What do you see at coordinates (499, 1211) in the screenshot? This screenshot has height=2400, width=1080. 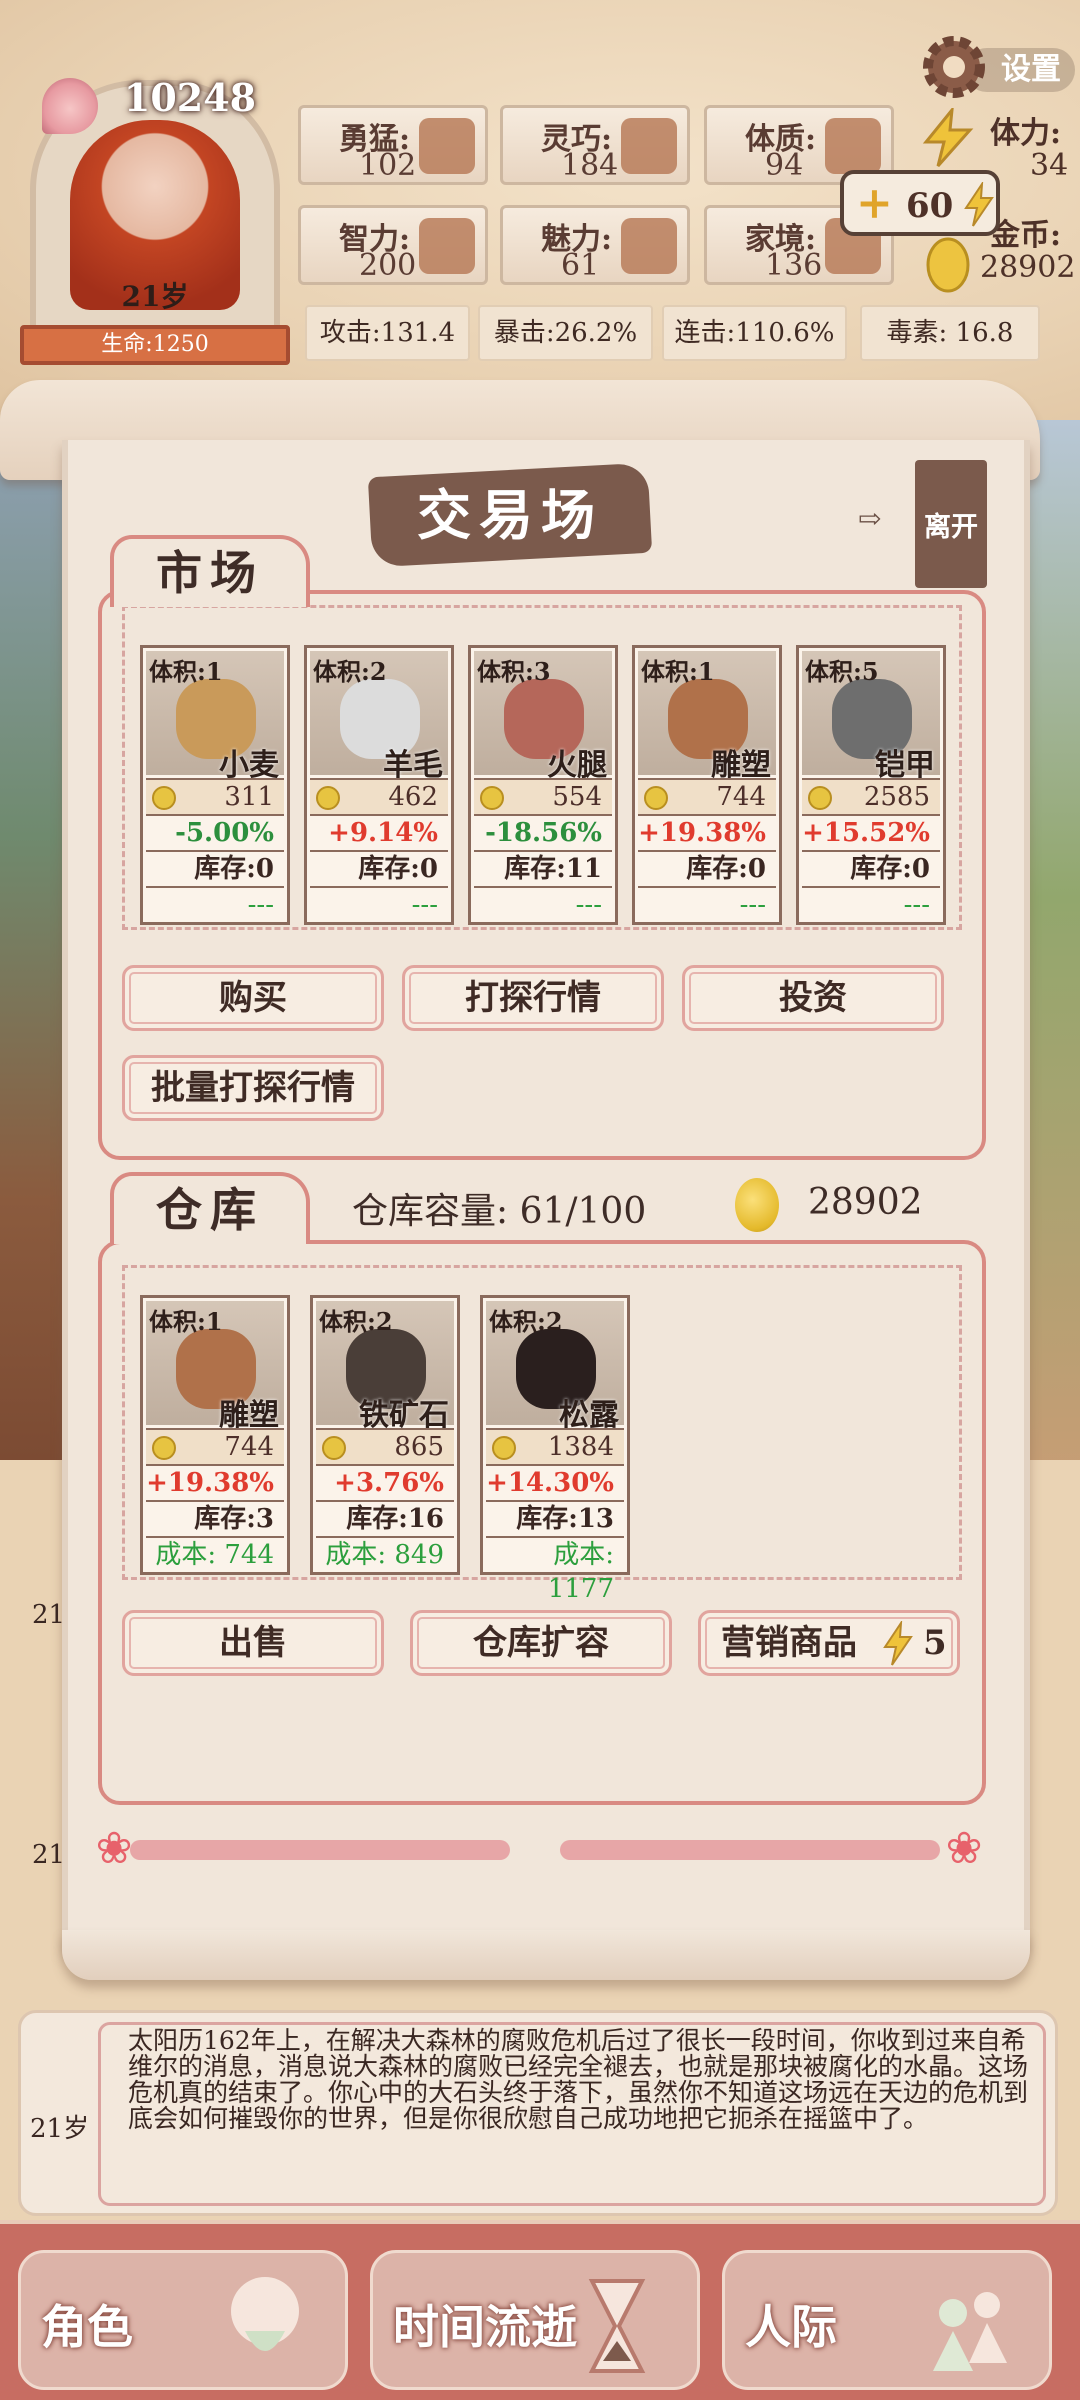 I see `warehouse-capacity: 仓库容量: 61/100` at bounding box center [499, 1211].